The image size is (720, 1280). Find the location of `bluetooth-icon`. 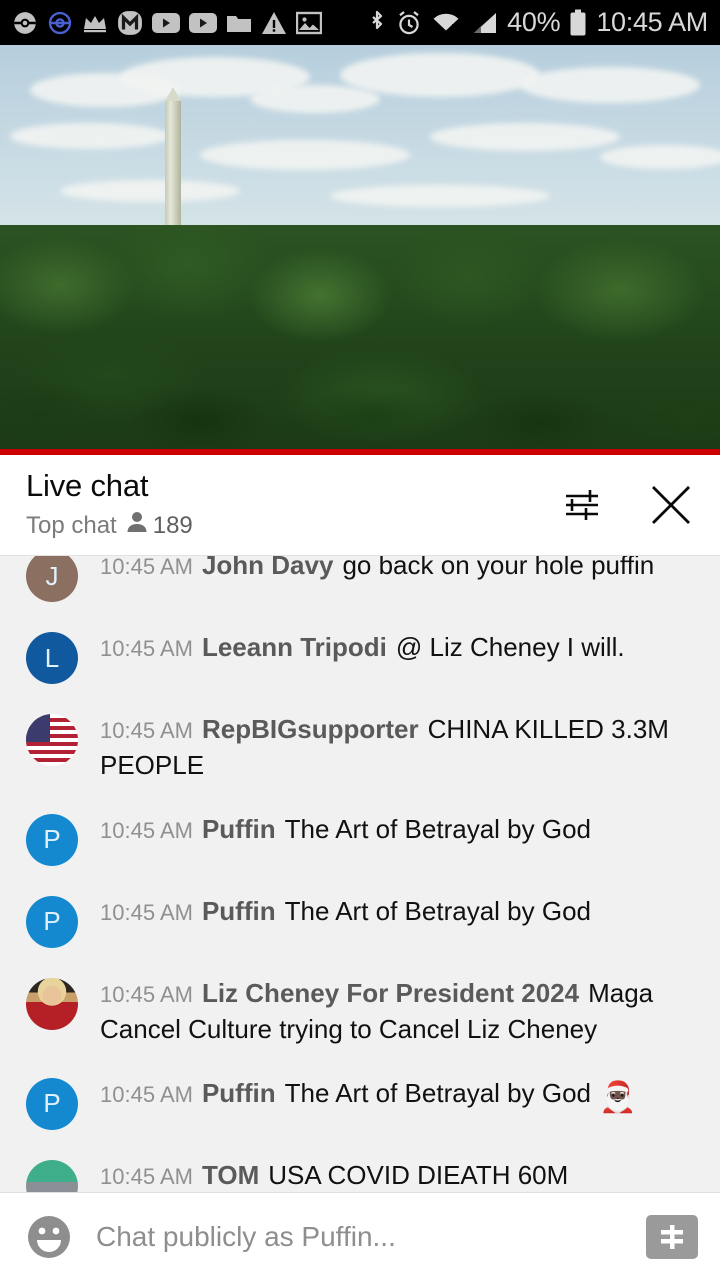

bluetooth-icon is located at coordinates (377, 23).